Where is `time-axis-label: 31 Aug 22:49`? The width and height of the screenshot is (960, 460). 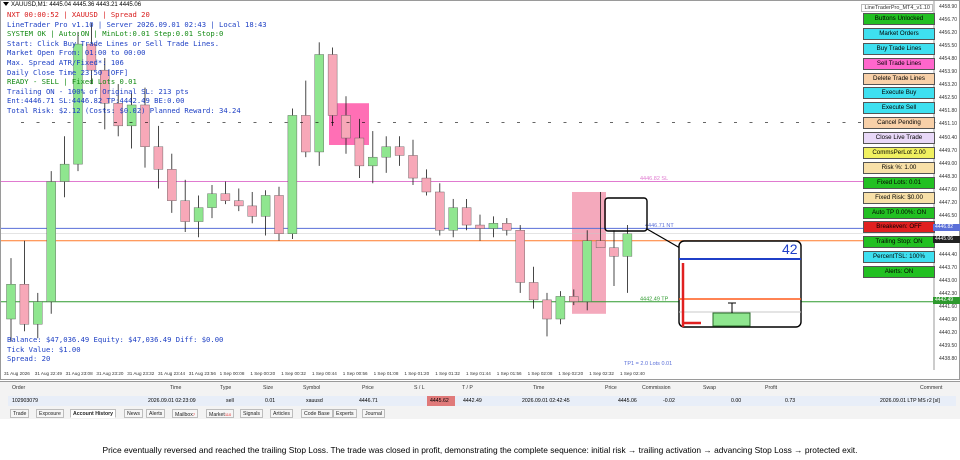 time-axis-label: 31 Aug 22:49 is located at coordinates (48, 373).